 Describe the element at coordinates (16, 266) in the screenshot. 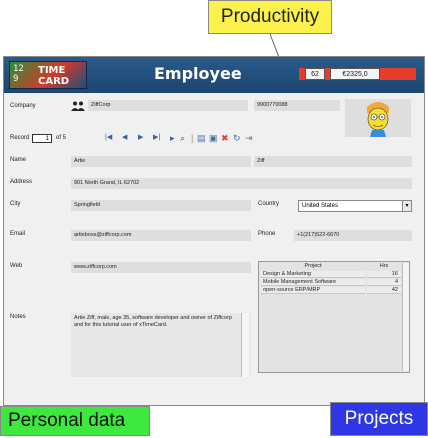

I see `web-label: Web` at that location.